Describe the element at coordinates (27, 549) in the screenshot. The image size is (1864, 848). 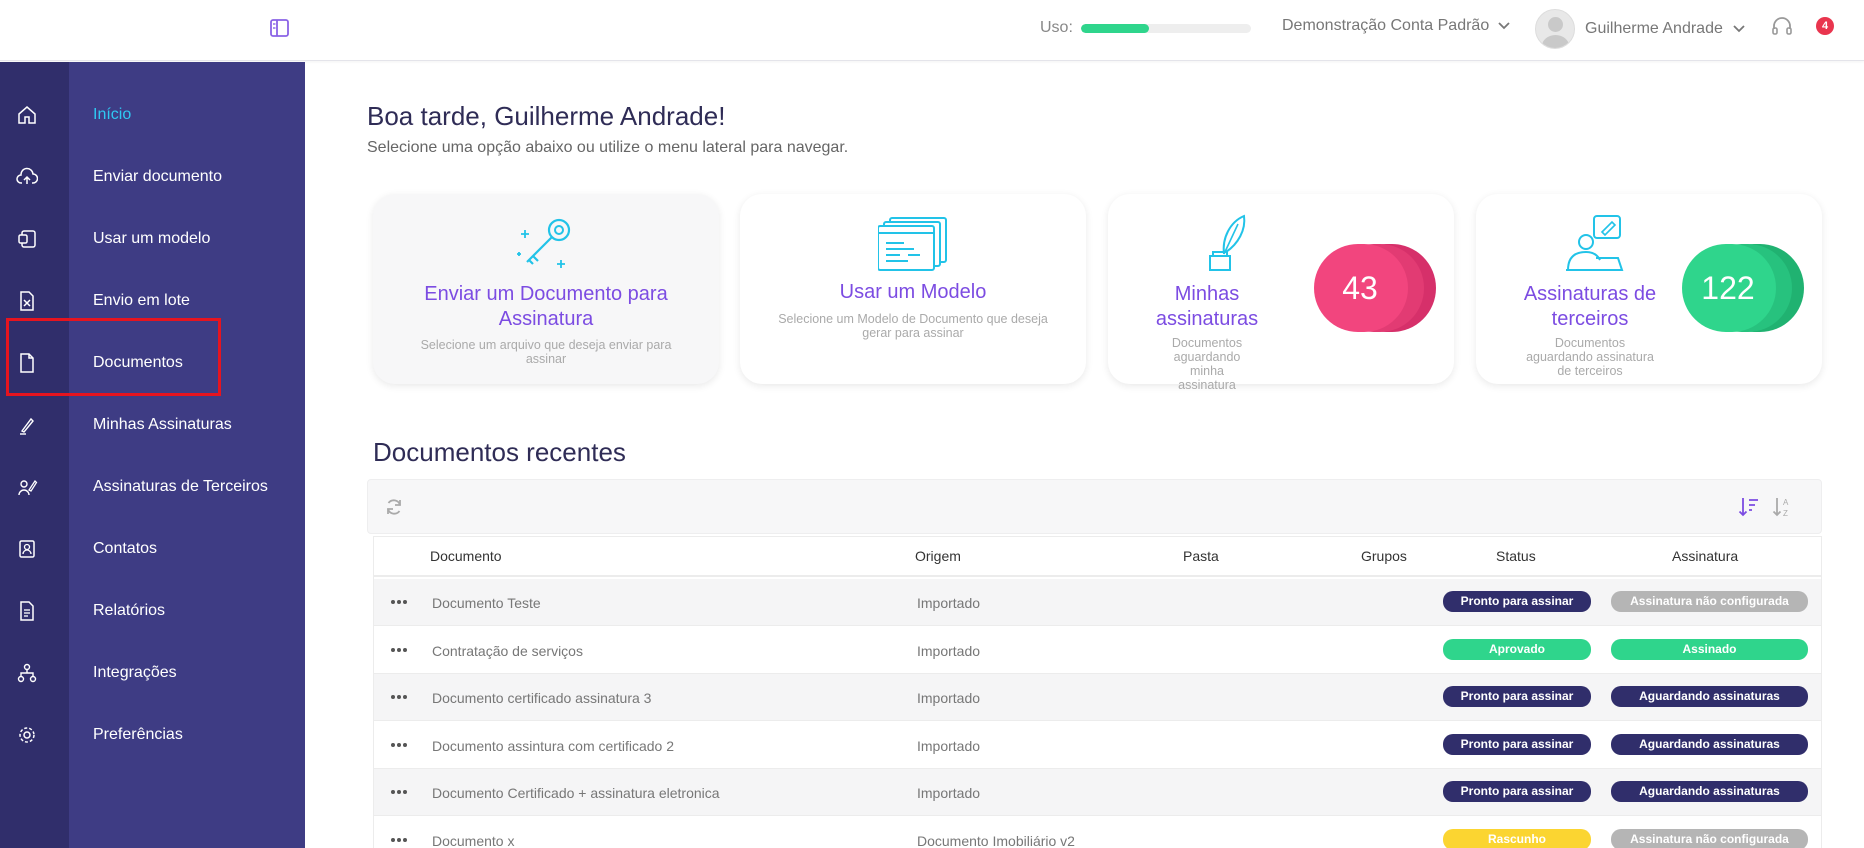
I see `contact-book-icon` at that location.